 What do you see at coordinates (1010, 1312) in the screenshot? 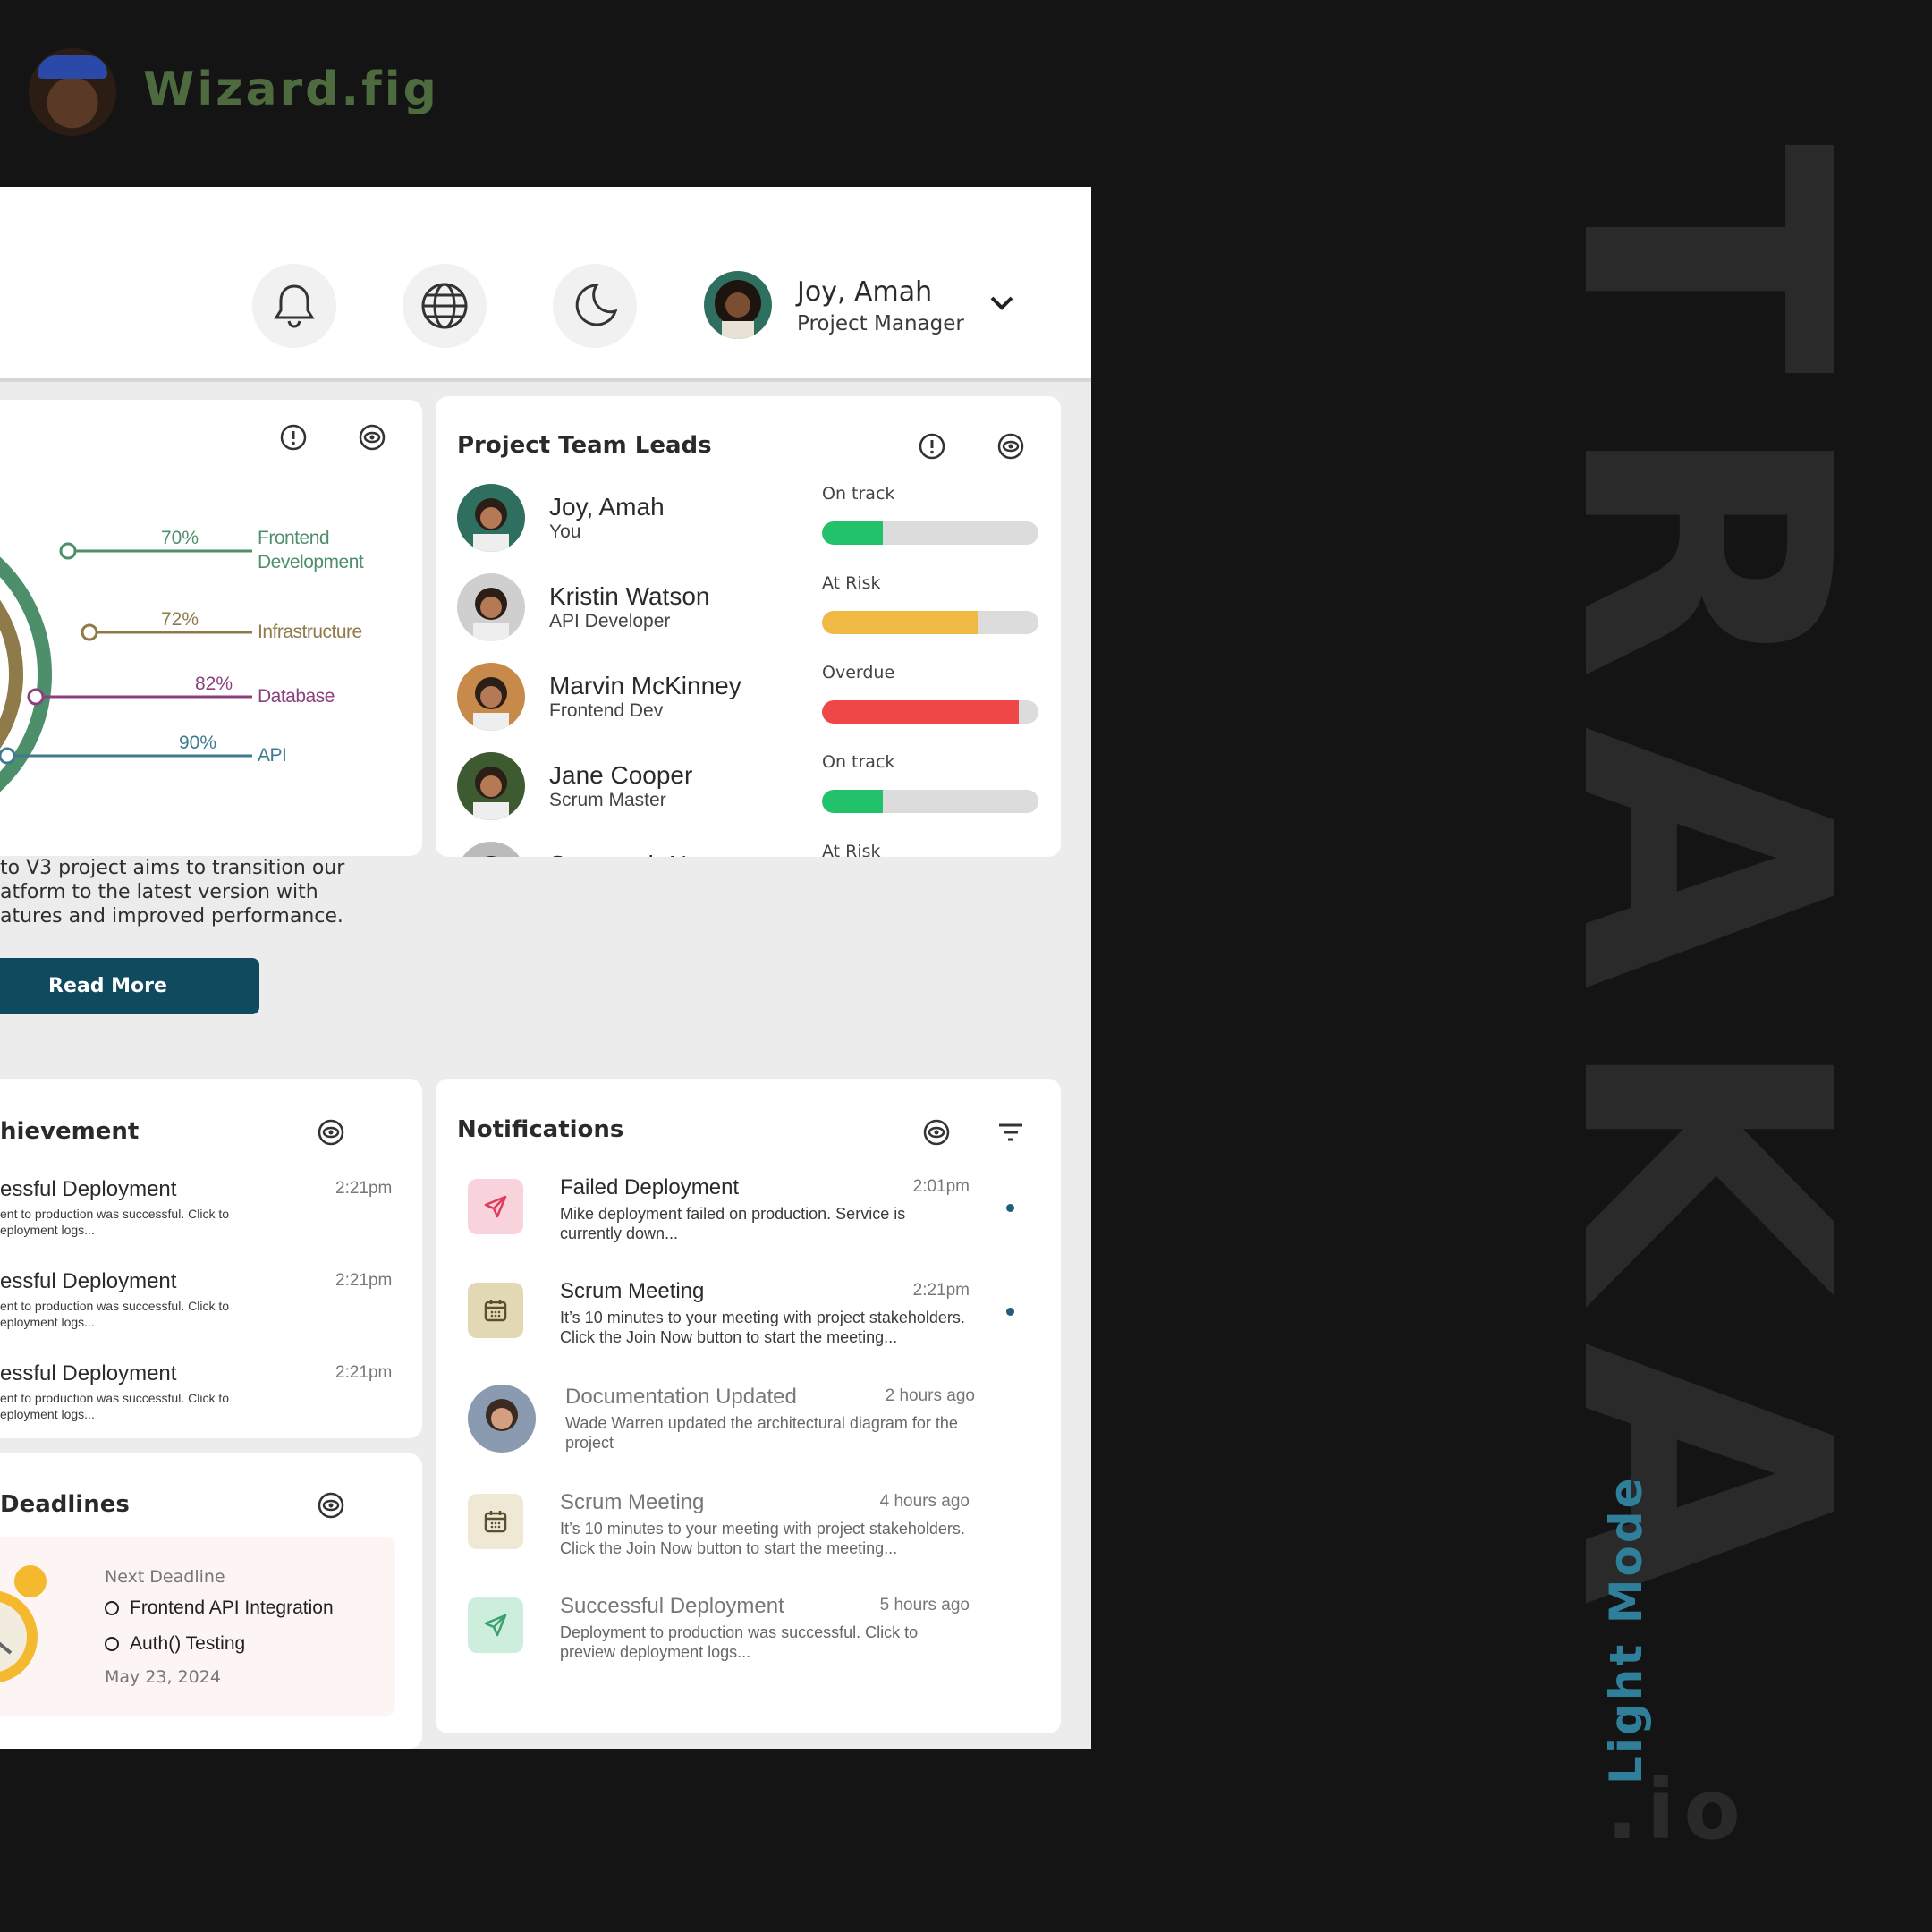
I see `unread-indicator` at bounding box center [1010, 1312].